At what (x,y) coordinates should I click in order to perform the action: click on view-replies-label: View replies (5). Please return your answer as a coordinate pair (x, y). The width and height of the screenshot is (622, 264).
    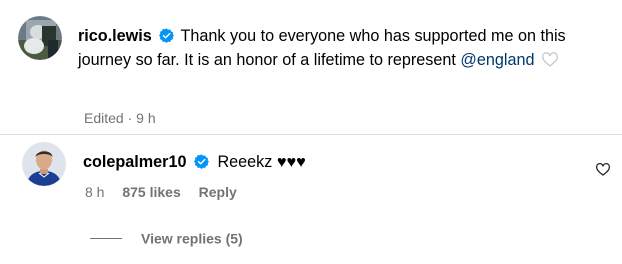
    Looking at the image, I should click on (192, 238).